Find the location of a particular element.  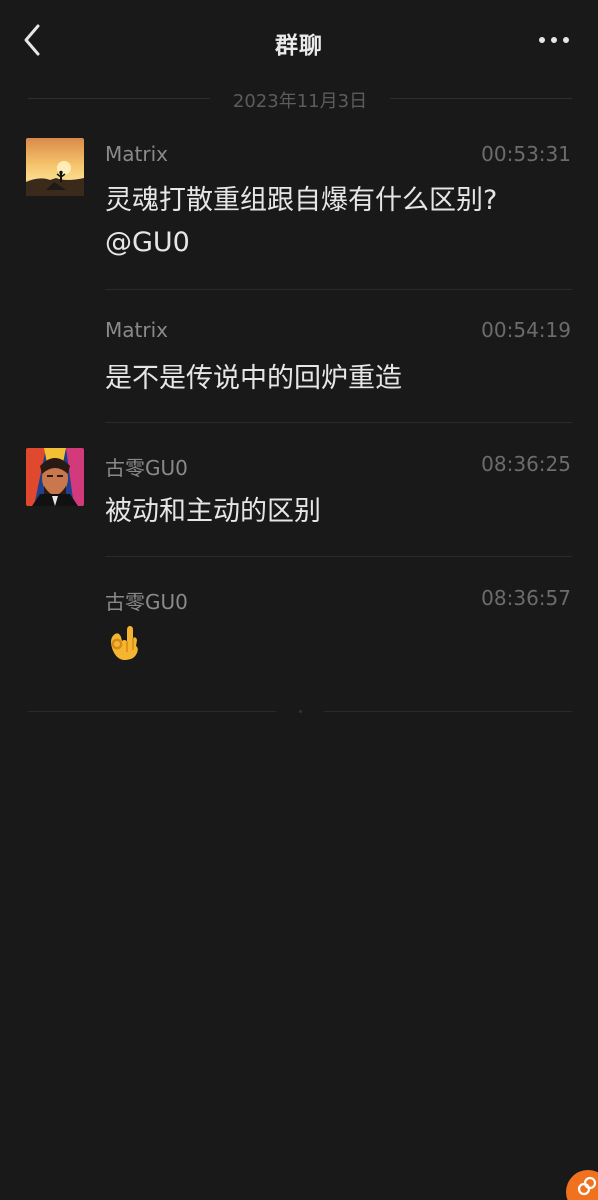

top-bar: 群聊 is located at coordinates (299, 42).